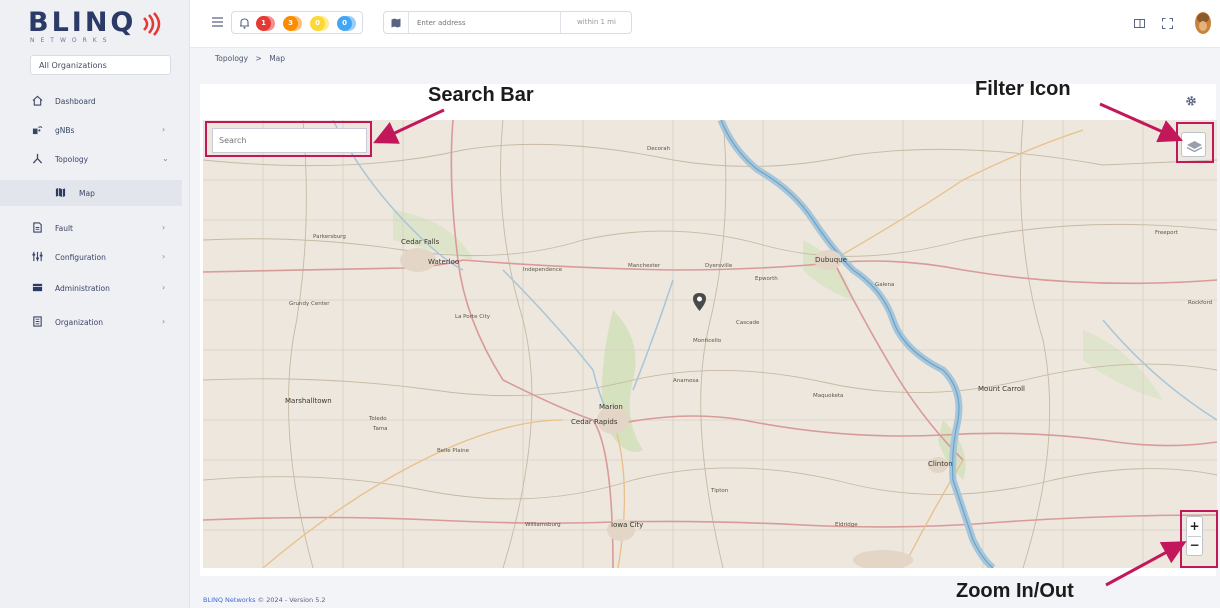 This screenshot has height=608, width=1220. Describe the element at coordinates (82, 22) in the screenshot. I see `logo-wordmark: BLINQ` at that location.